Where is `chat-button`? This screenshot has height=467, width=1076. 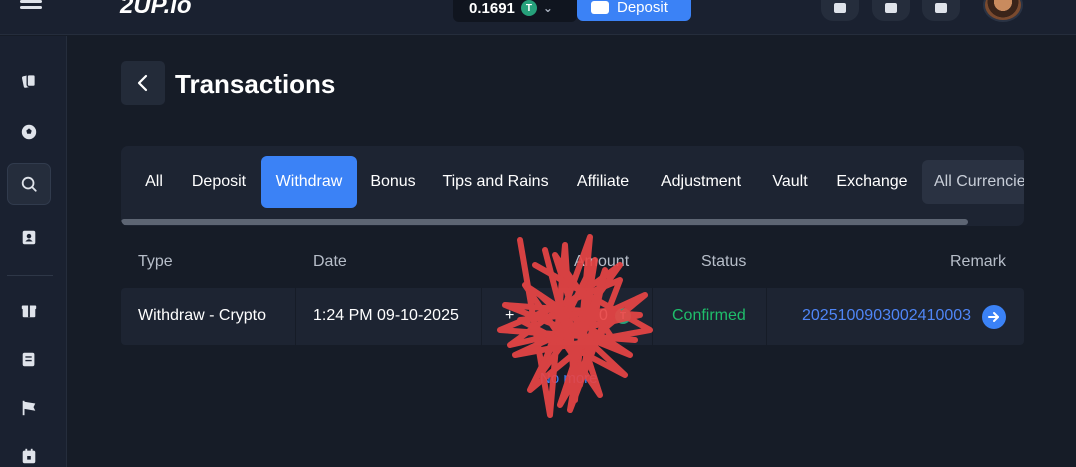
chat-button is located at coordinates (941, 10).